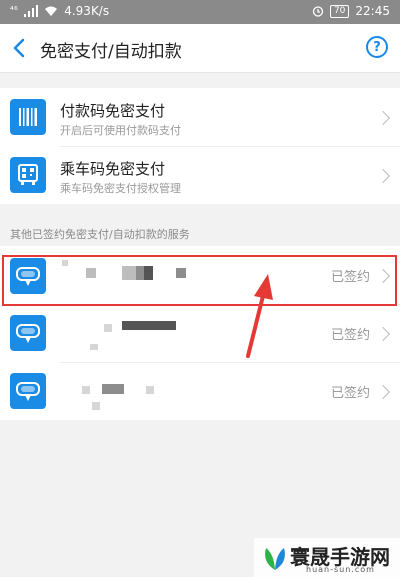 This screenshot has height=577, width=400. I want to click on status-right: 70 22:45, so click(351, 11).